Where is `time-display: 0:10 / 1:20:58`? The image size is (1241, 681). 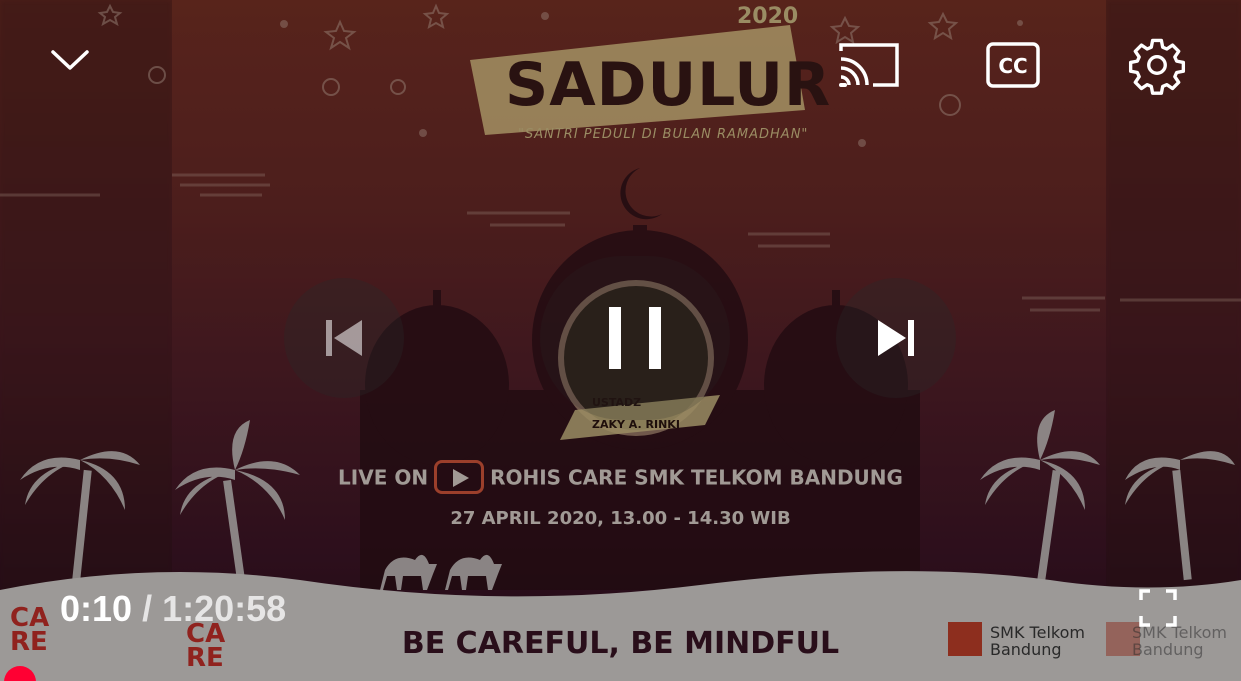 time-display: 0:10 / 1:20:58 is located at coordinates (173, 609).